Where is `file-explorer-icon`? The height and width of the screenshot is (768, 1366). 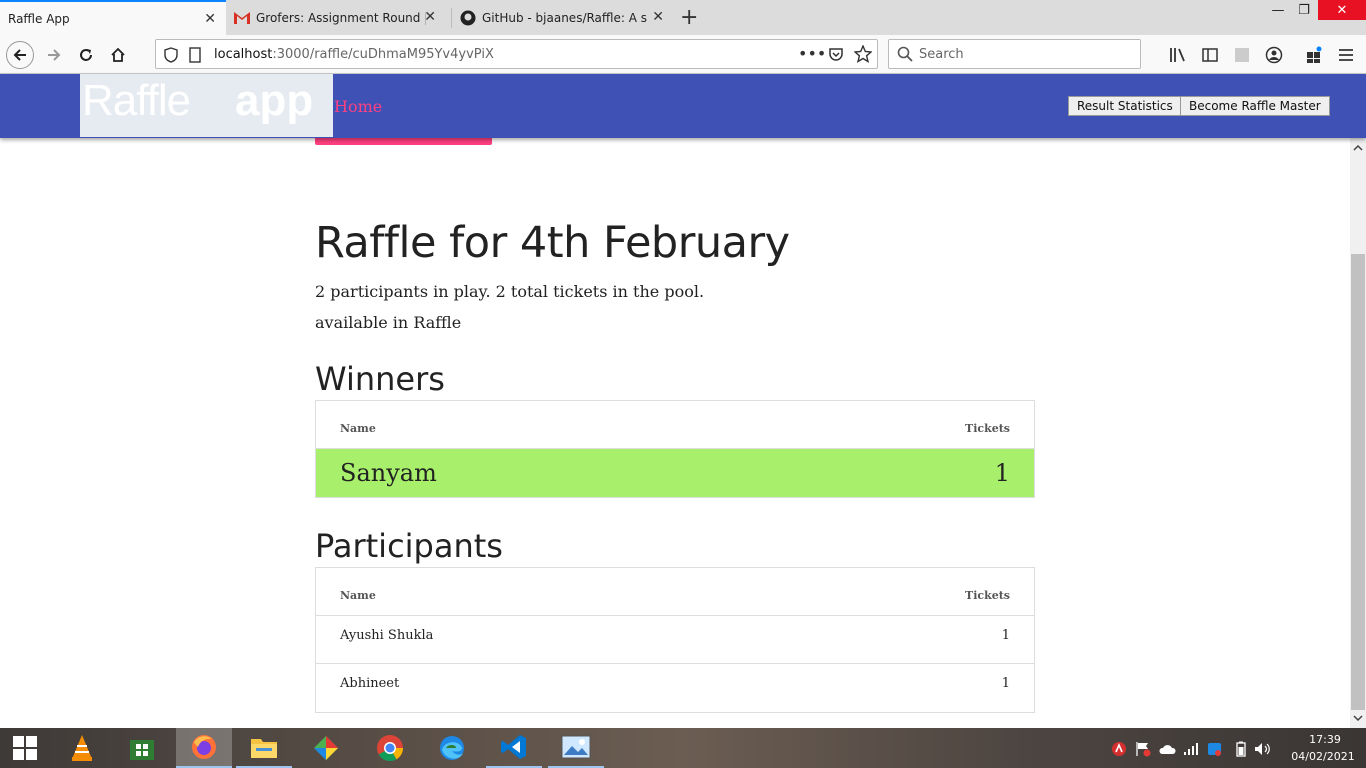 file-explorer-icon is located at coordinates (264, 748).